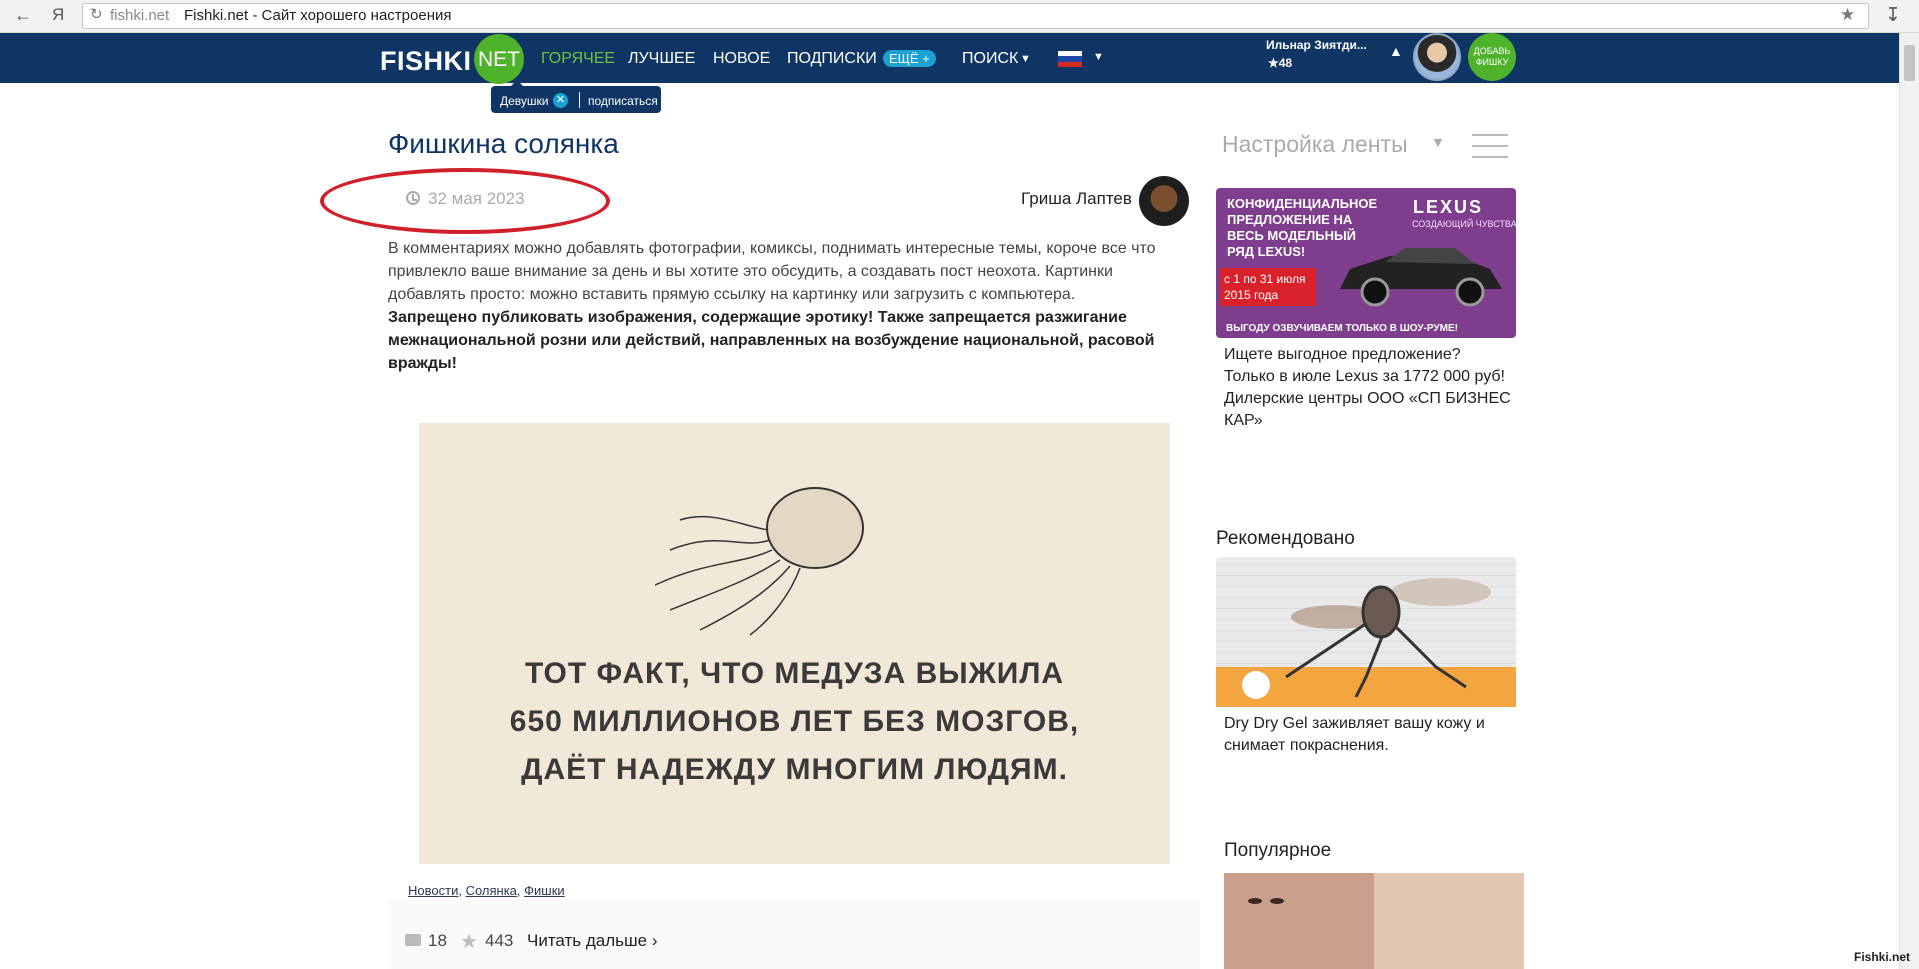 This screenshot has height=969, width=1919. I want to click on add-post-button: ДОБАВЬ ФИШКУ, so click(1492, 57).